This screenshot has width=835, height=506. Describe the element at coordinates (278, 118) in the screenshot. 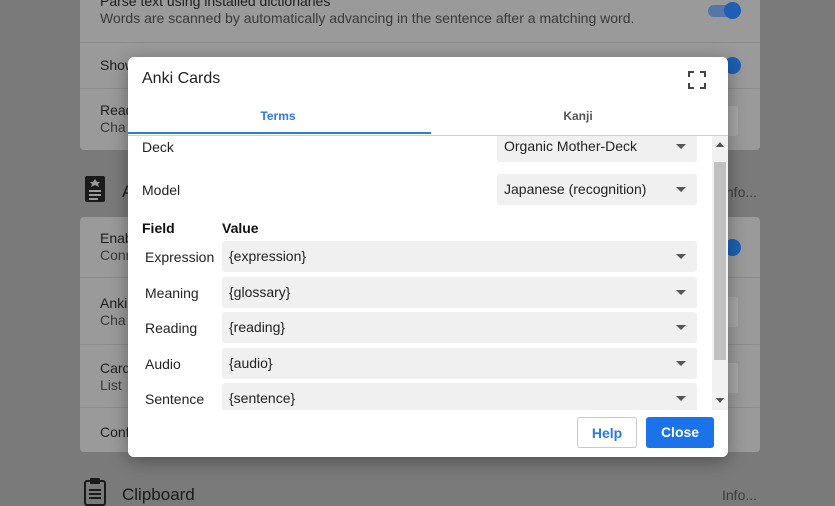

I see `tab-terms: Terms` at that location.